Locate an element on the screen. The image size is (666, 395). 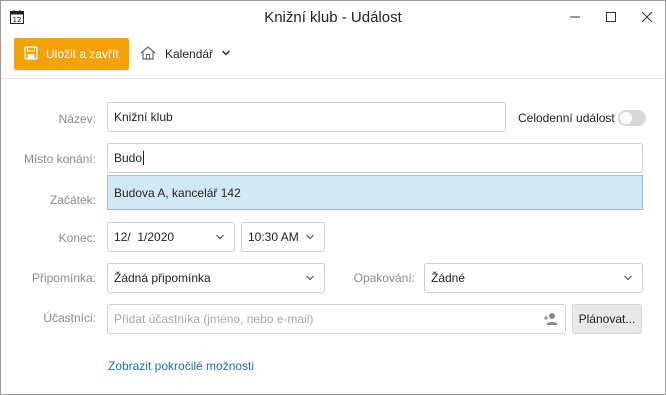
maximize-icon is located at coordinates (611, 17).